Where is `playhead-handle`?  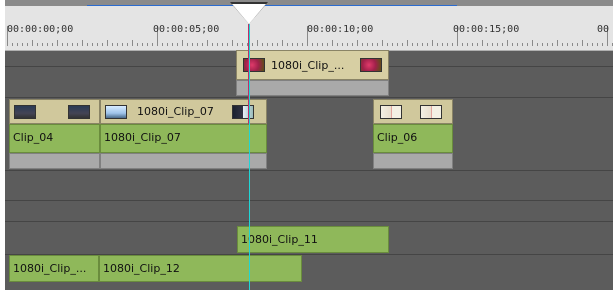 playhead-handle is located at coordinates (249, 14).